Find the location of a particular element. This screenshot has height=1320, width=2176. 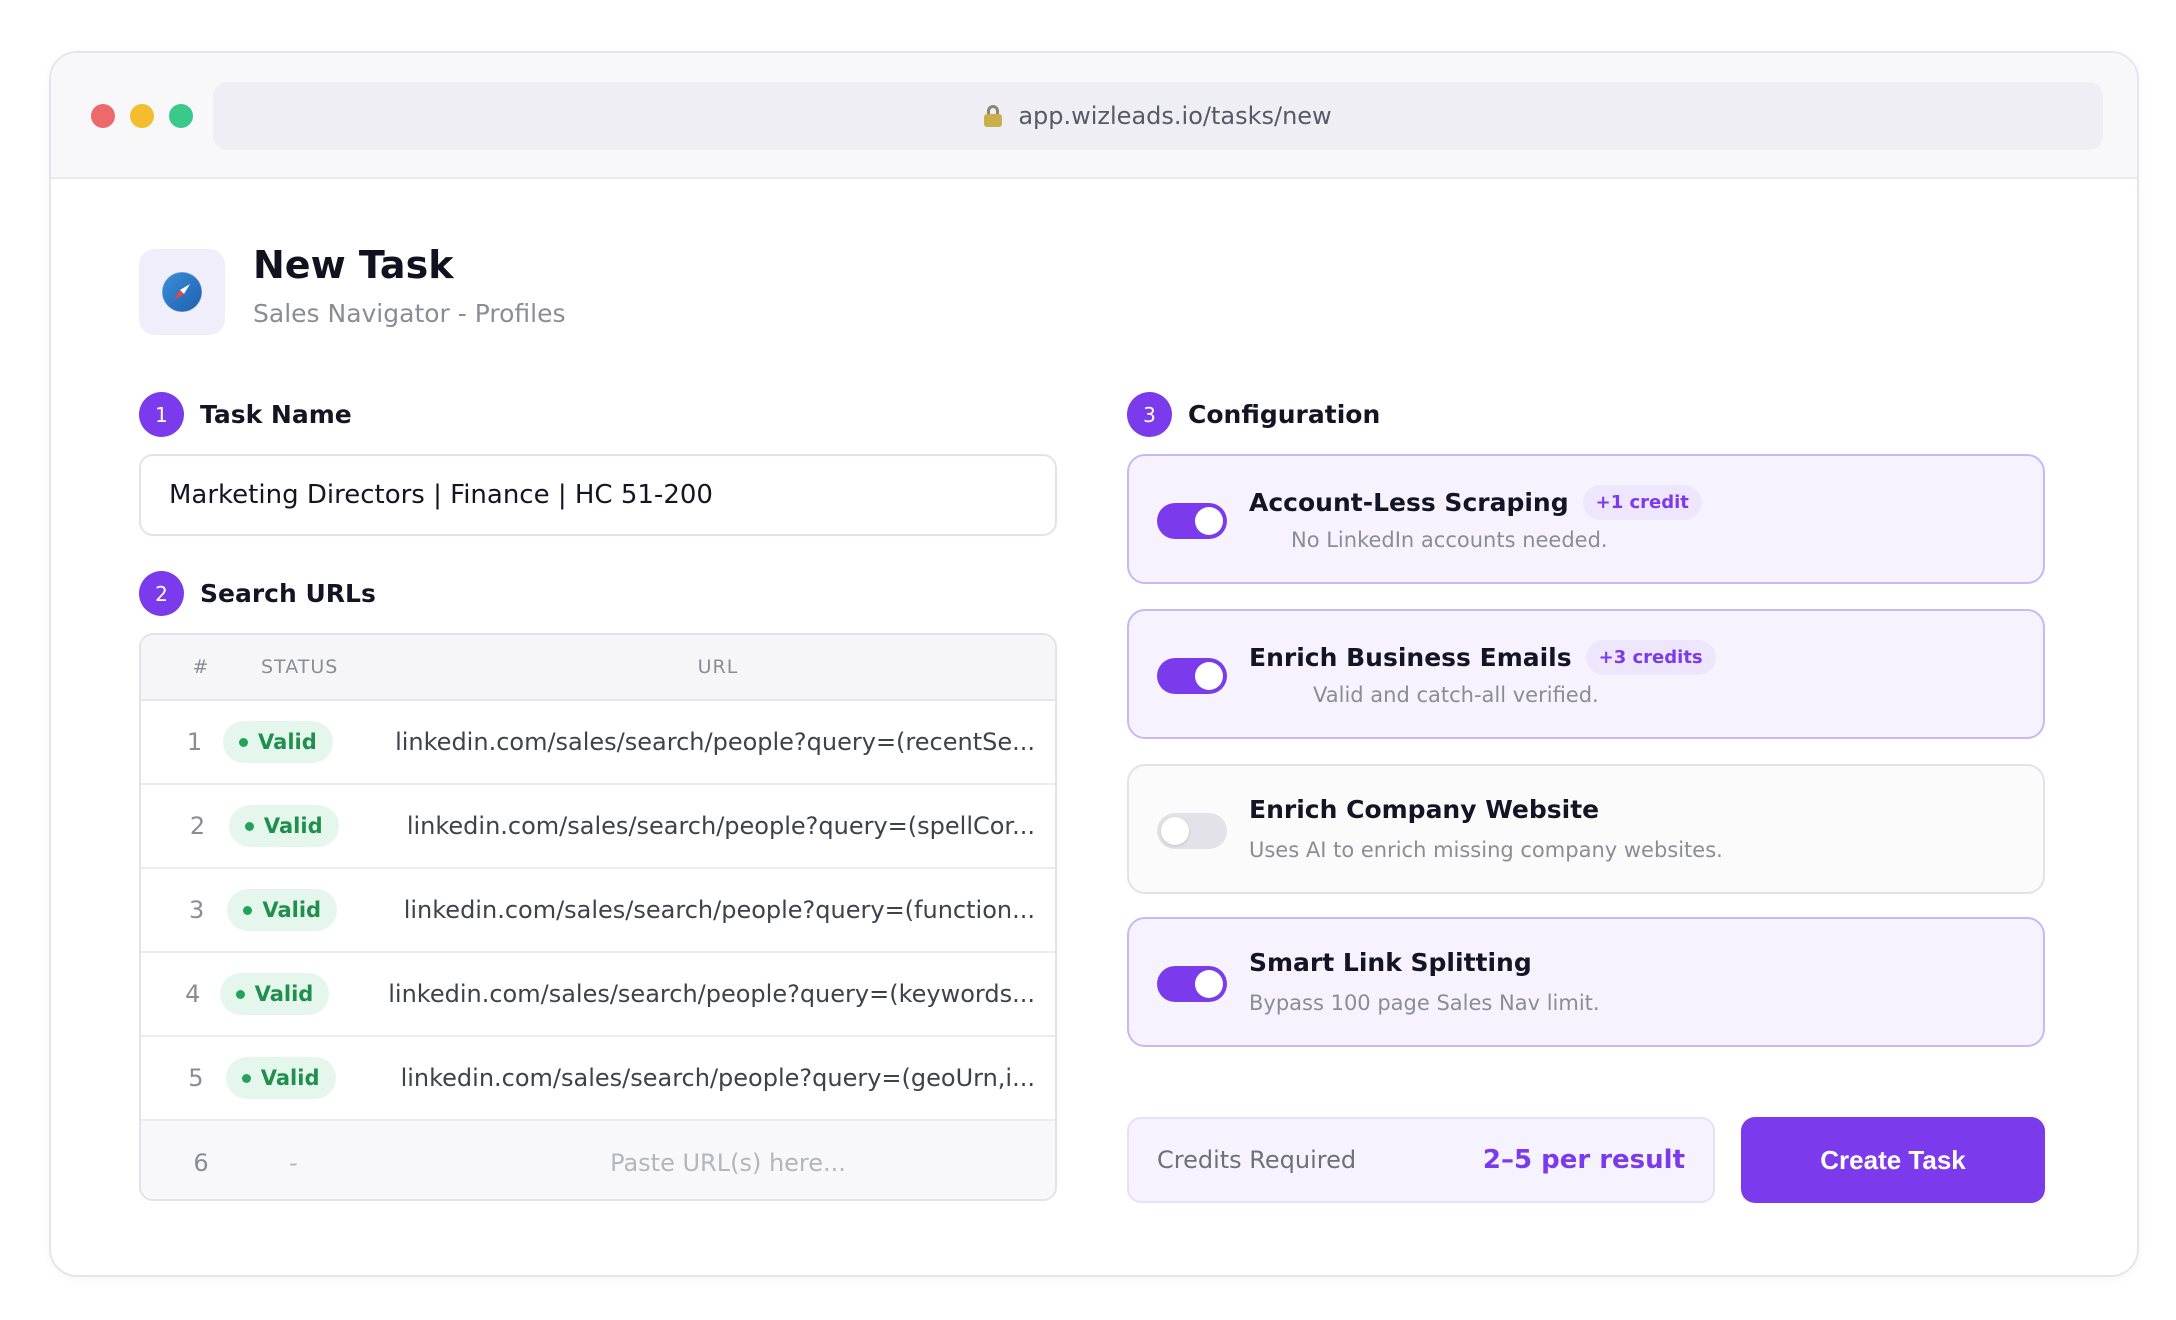

step-number: 3 is located at coordinates (1149, 414).